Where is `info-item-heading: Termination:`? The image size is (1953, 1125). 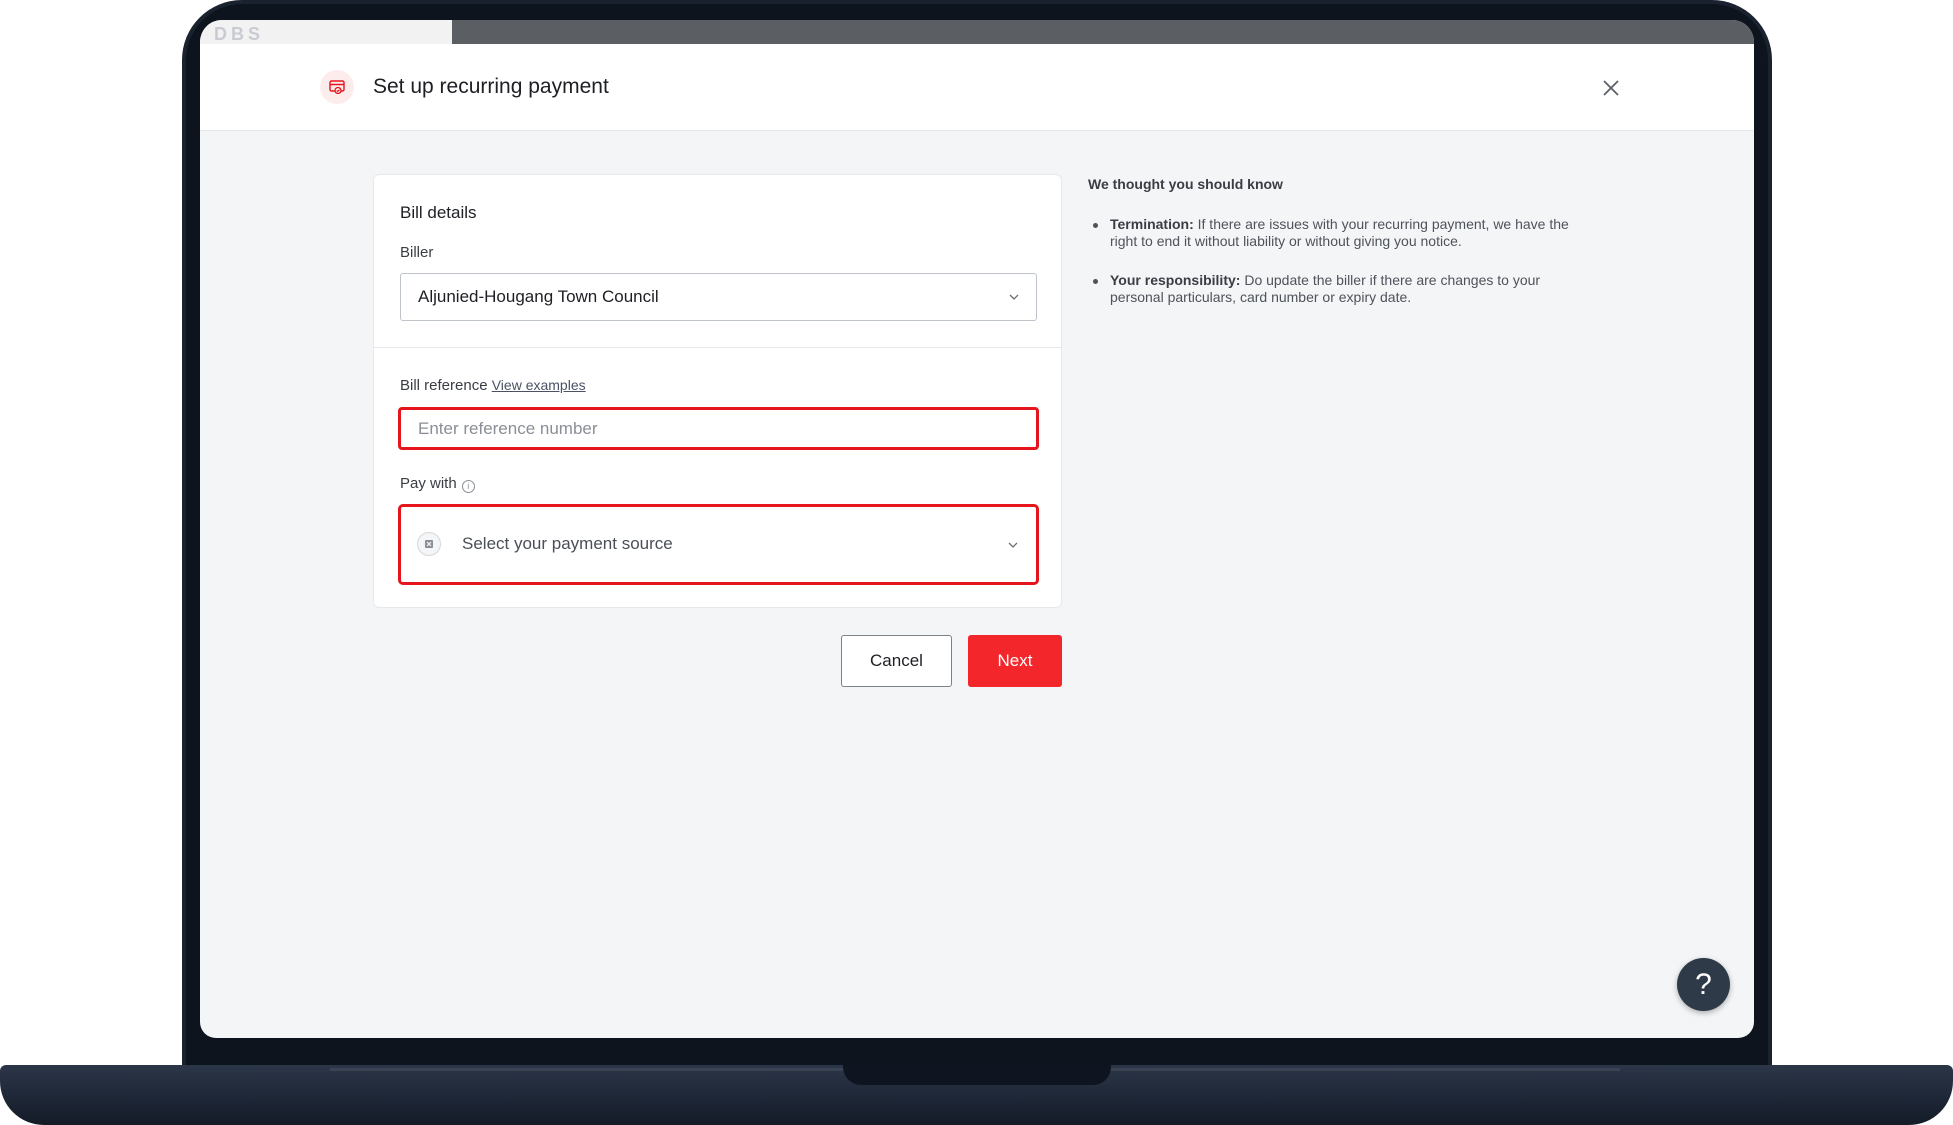
info-item-heading: Termination: is located at coordinates (1152, 224).